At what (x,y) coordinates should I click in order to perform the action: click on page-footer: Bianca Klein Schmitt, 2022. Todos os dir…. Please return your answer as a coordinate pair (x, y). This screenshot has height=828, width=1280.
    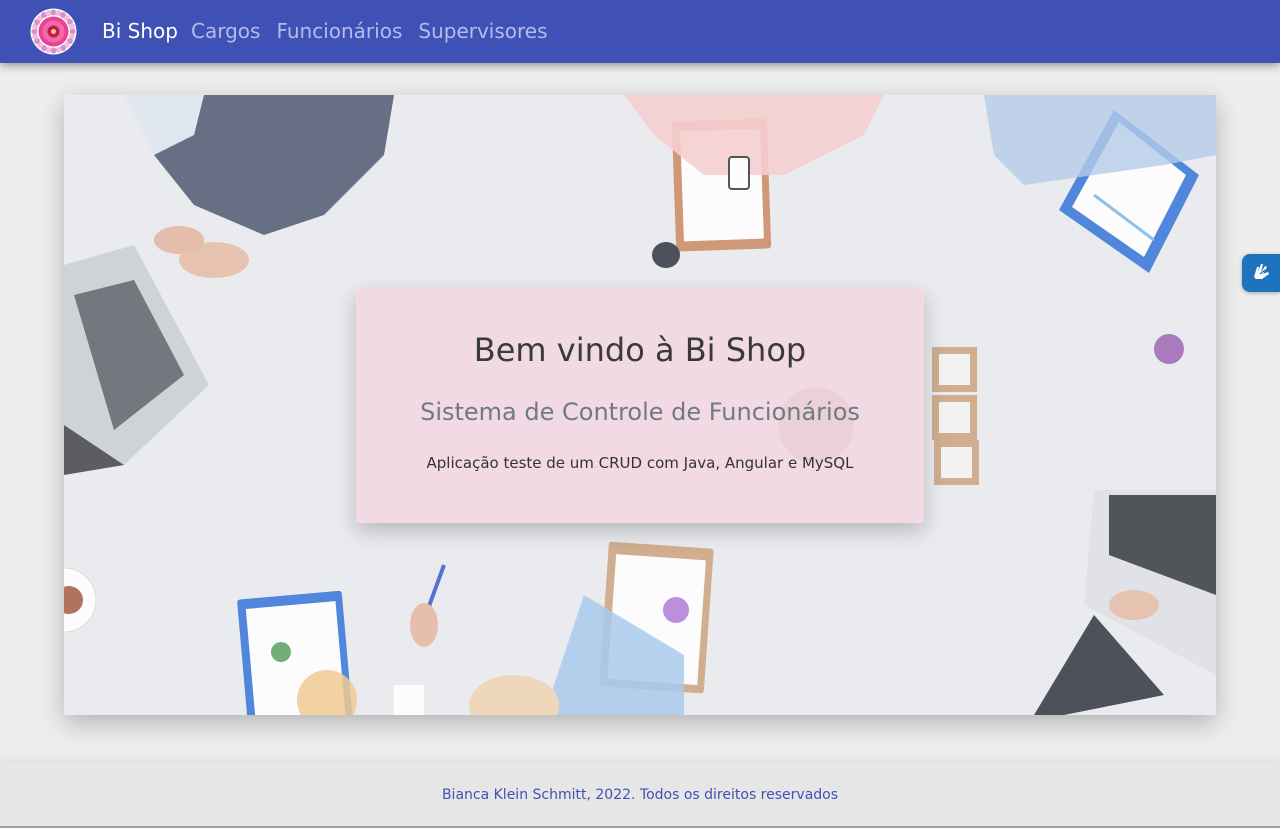
    Looking at the image, I should click on (640, 795).